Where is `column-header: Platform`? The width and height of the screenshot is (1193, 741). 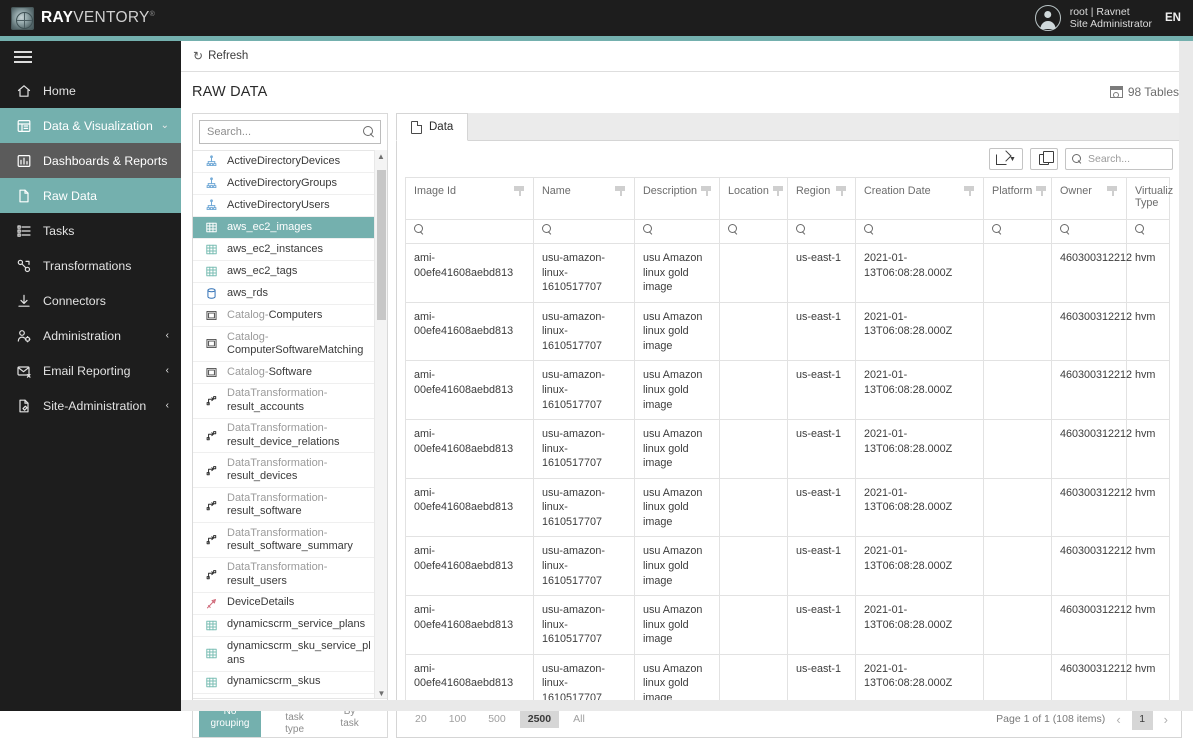 column-header: Platform is located at coordinates (1018, 199).